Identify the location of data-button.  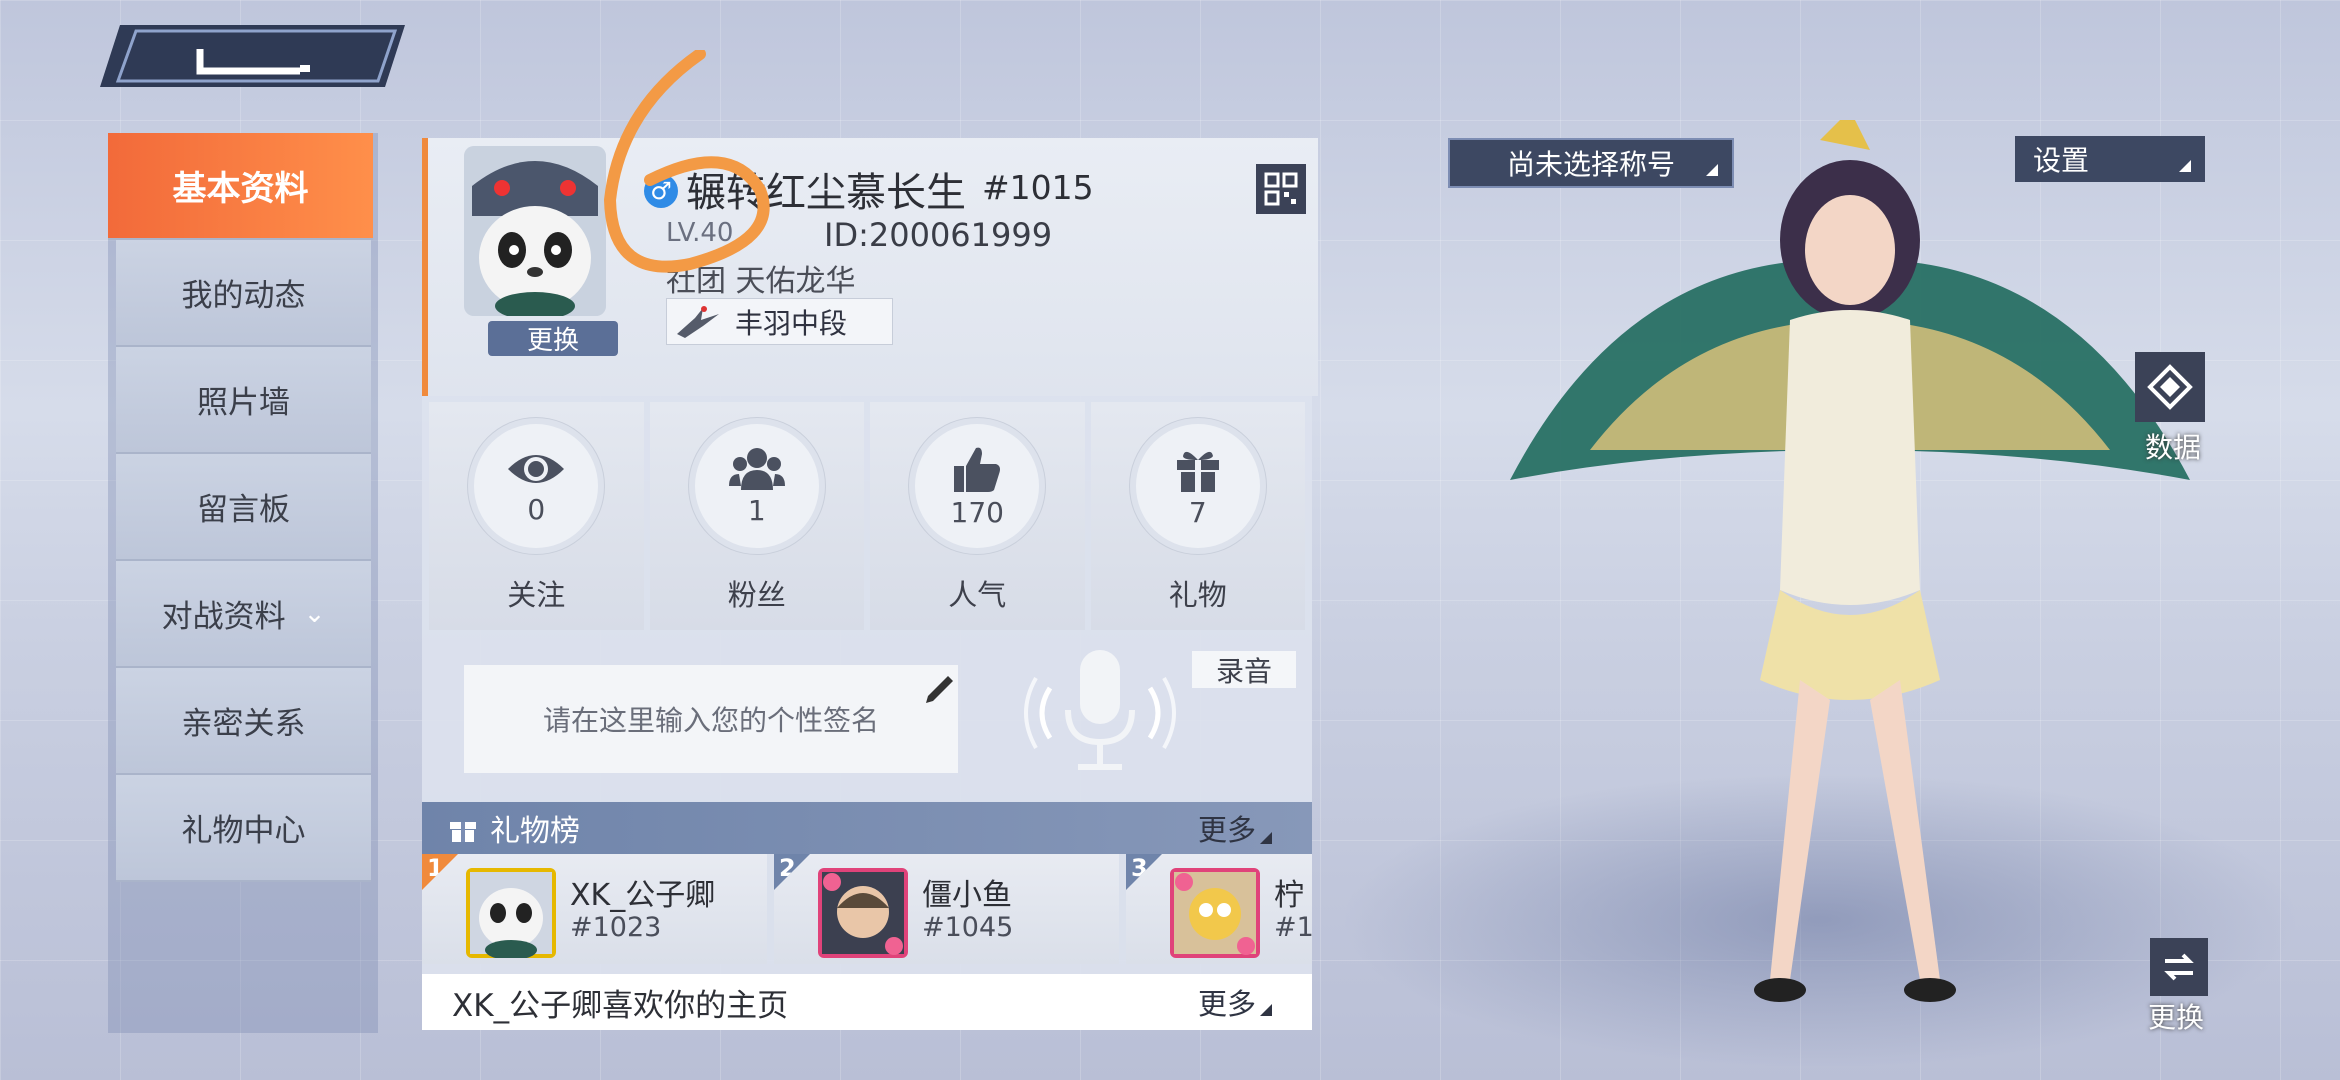
(2170, 387).